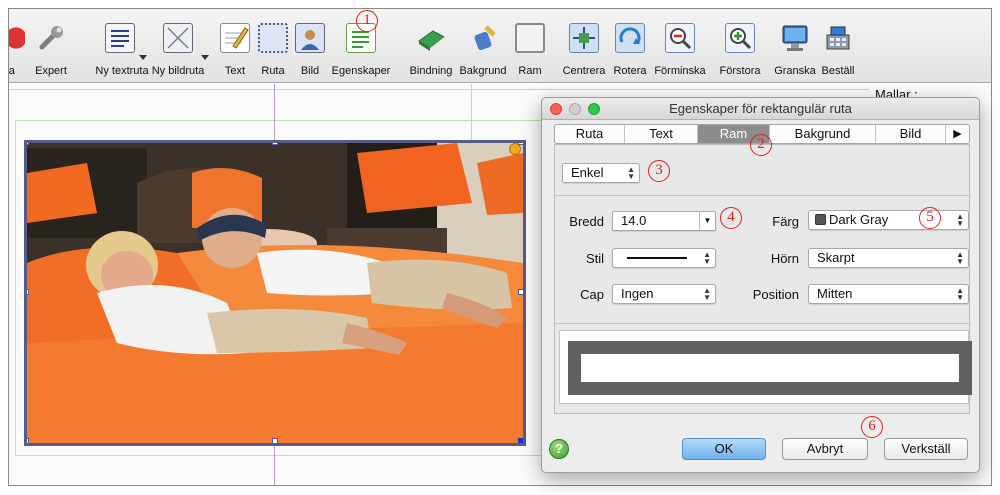 The height and width of the screenshot is (495, 1000). Describe the element at coordinates (594, 258) in the screenshot. I see `style-label: Stil` at that location.